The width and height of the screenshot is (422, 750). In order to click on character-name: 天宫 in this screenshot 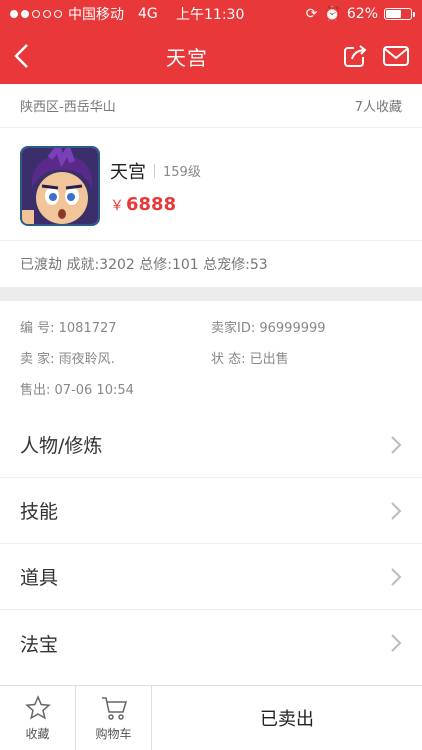, I will do `click(128, 172)`.